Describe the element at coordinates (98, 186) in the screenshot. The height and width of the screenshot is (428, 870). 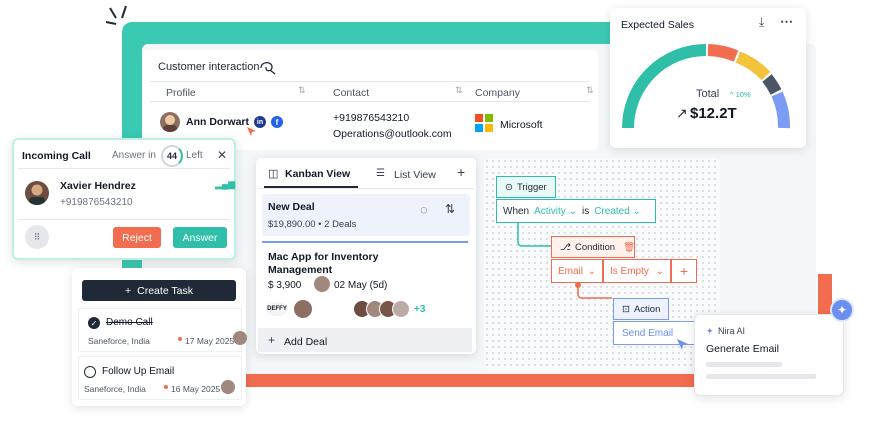
I see `caller-name: Xavier Hendrez` at that location.